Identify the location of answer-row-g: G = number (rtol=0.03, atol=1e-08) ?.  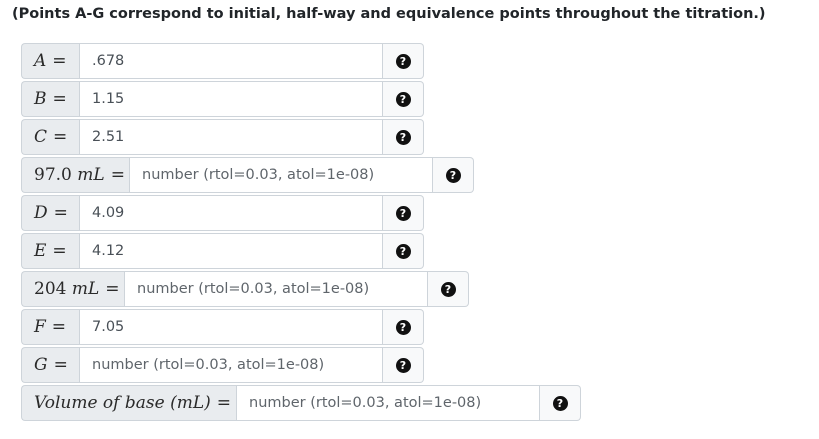
(222, 365).